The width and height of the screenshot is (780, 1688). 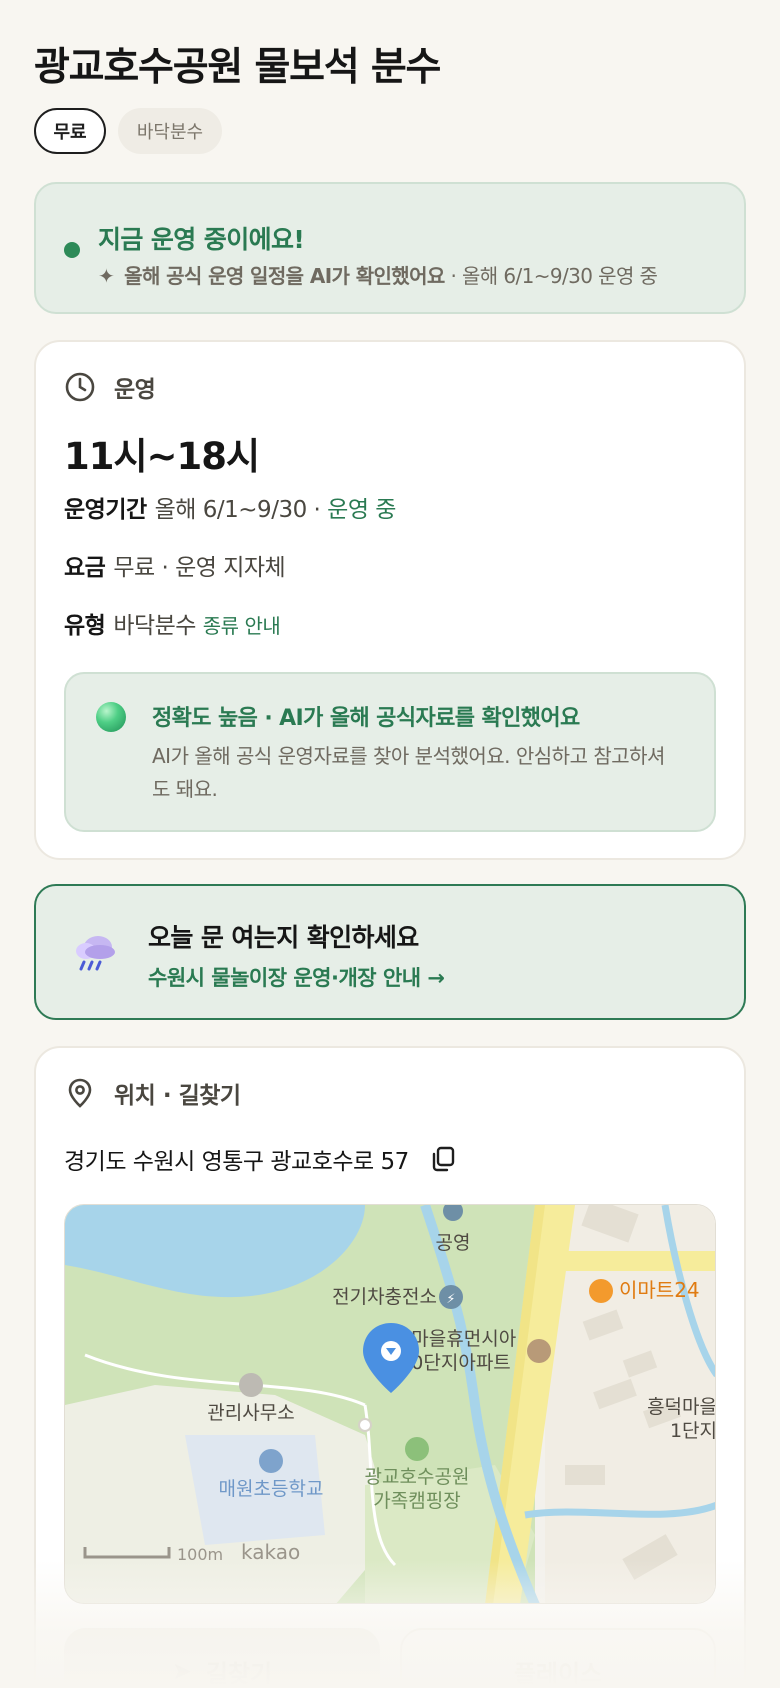 I want to click on apartment-icon, so click(x=539, y=1351).